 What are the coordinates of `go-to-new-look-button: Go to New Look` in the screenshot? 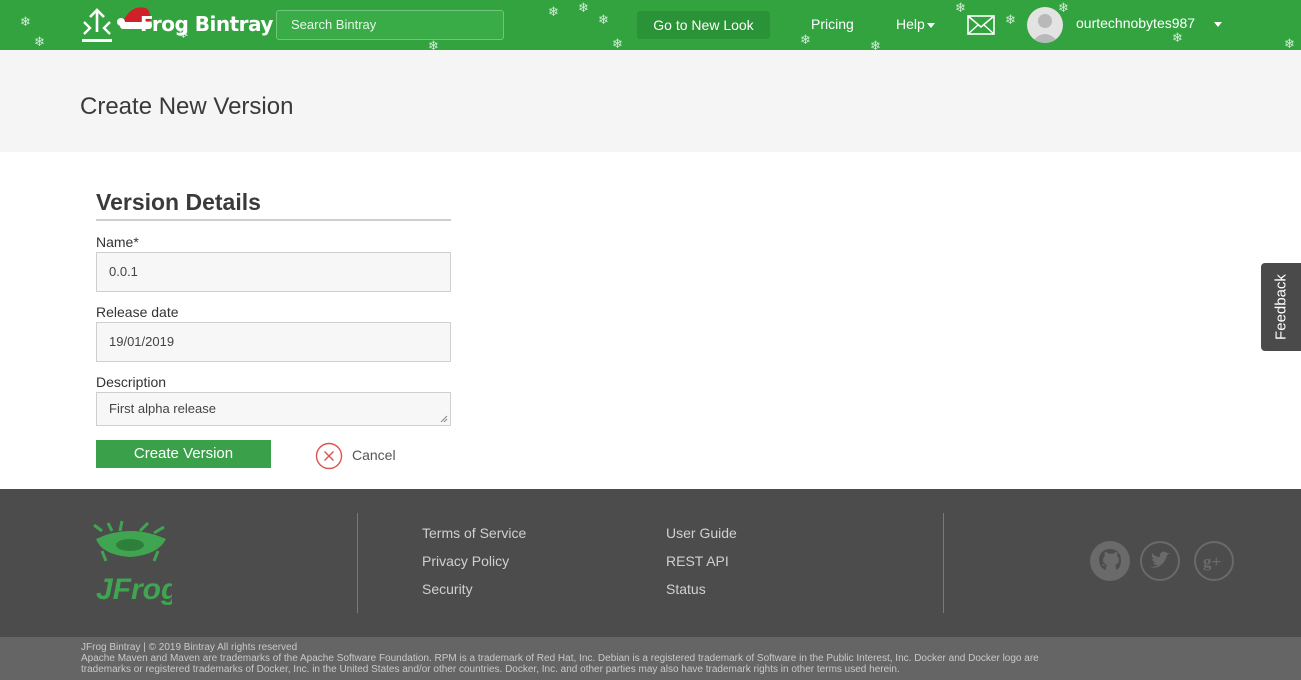 It's located at (703, 25).